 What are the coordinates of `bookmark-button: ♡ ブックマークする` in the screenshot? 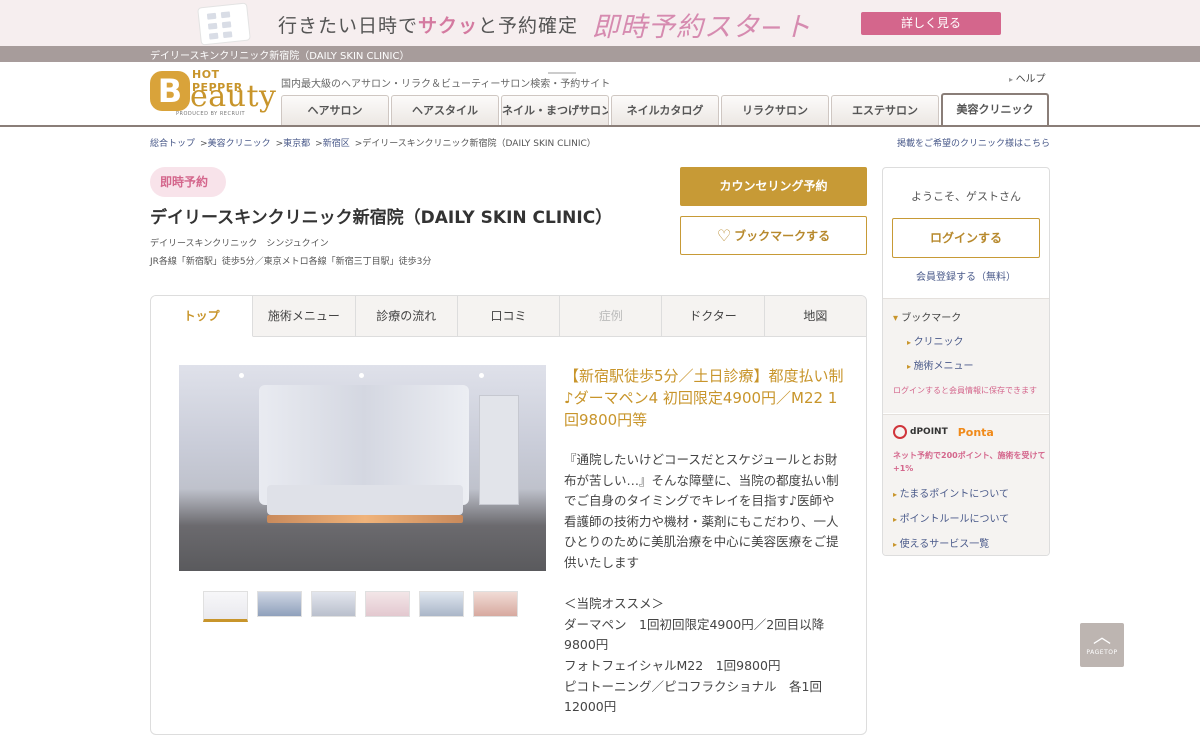 It's located at (773, 235).